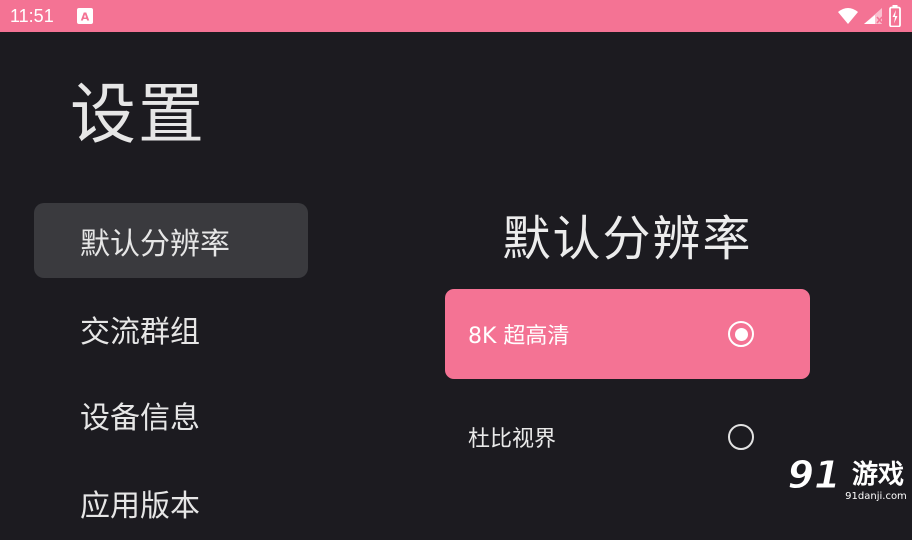 The width and height of the screenshot is (912, 540). Describe the element at coordinates (627, 334) in the screenshot. I see `option-8k-uhd: 8K 超高清` at that location.